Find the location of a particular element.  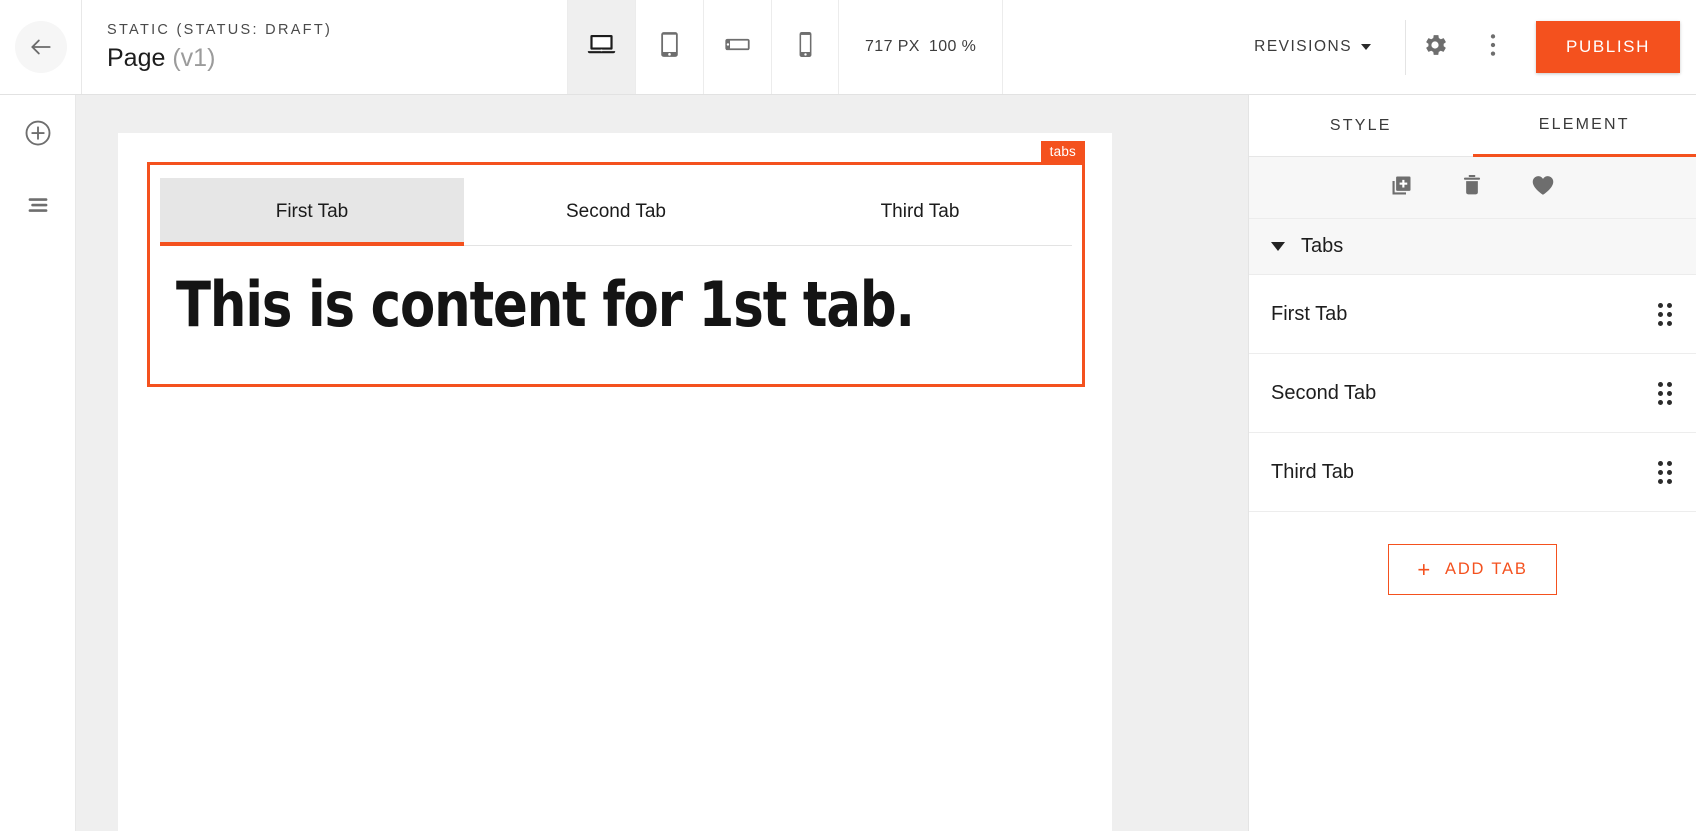

table-row: Third Tab is located at coordinates (1472, 472).